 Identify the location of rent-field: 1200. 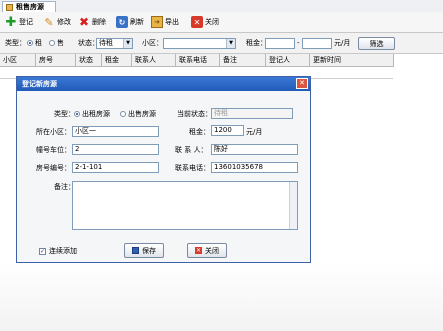
(227, 130).